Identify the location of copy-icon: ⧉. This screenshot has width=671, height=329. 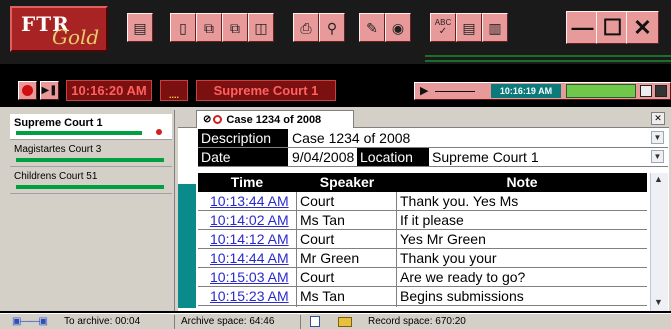
(209, 27).